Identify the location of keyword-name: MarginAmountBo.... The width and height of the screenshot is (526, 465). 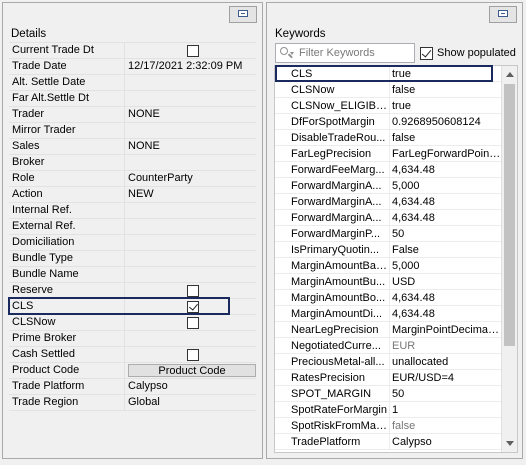
(338, 298).